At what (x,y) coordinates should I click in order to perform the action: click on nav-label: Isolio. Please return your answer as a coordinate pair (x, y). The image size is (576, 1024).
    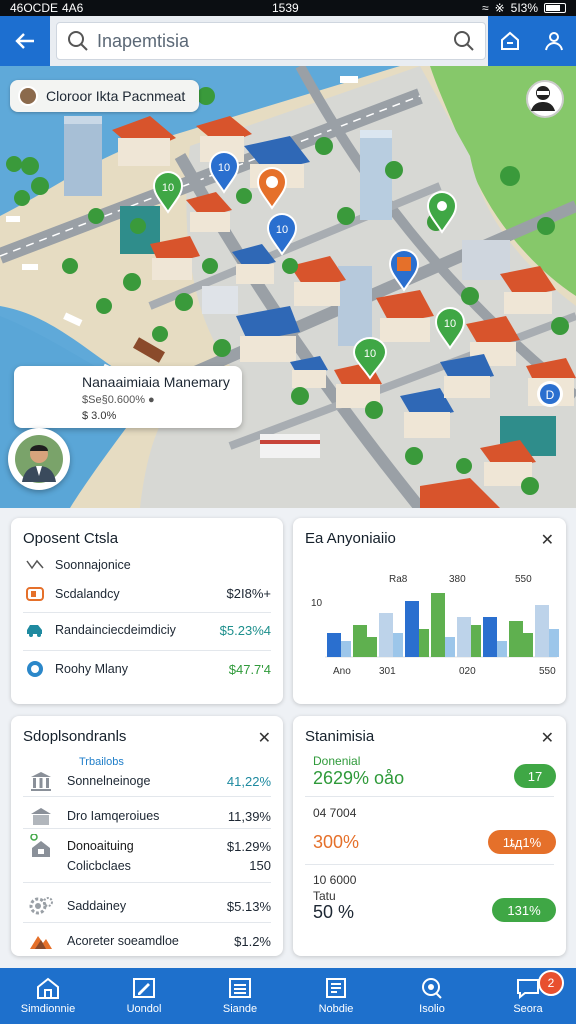
    Looking at the image, I should click on (432, 1009).